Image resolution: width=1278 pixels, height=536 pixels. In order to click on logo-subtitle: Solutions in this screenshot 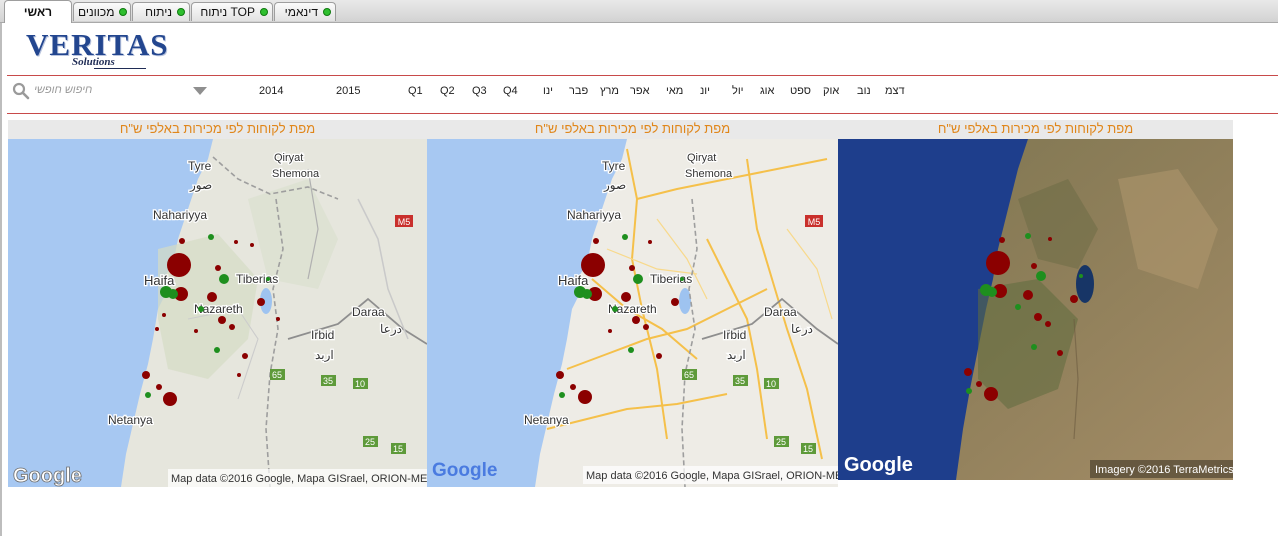, I will do `click(93, 62)`.